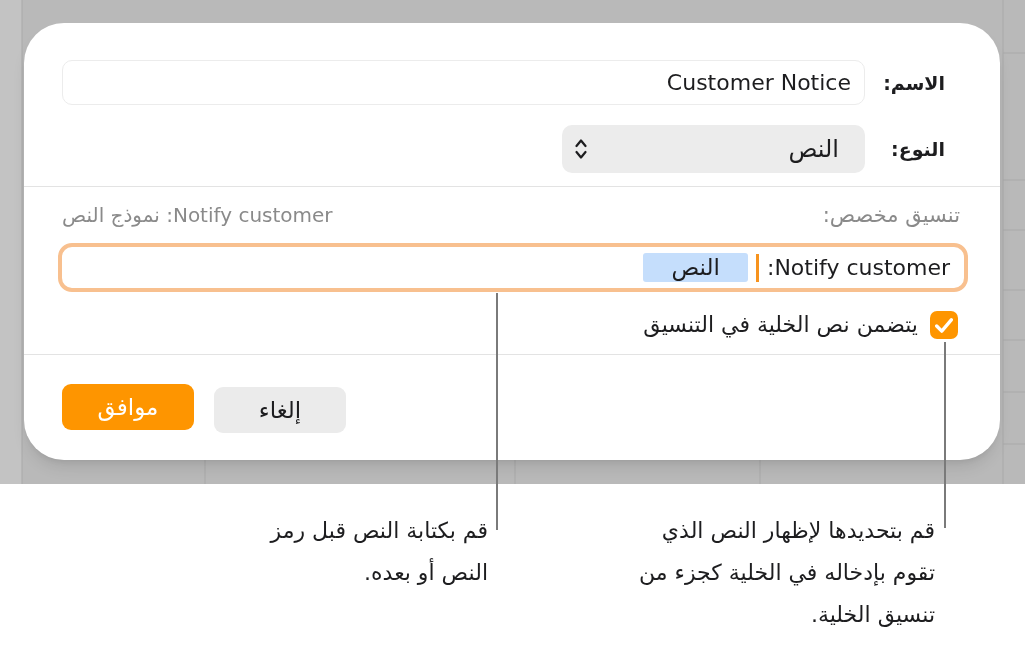 The image size is (1025, 654). What do you see at coordinates (891, 215) in the screenshot?
I see `section-label: تنسيق مخصص:` at bounding box center [891, 215].